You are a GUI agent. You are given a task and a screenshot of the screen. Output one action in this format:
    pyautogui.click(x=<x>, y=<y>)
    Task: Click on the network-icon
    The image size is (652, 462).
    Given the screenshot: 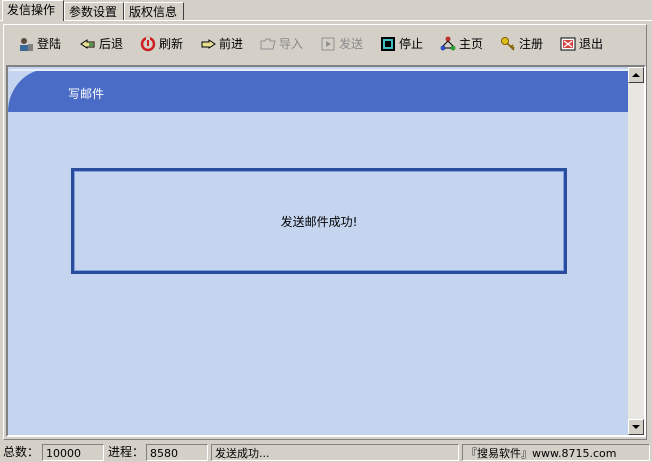 What is the action you would take?
    pyautogui.click(x=448, y=44)
    